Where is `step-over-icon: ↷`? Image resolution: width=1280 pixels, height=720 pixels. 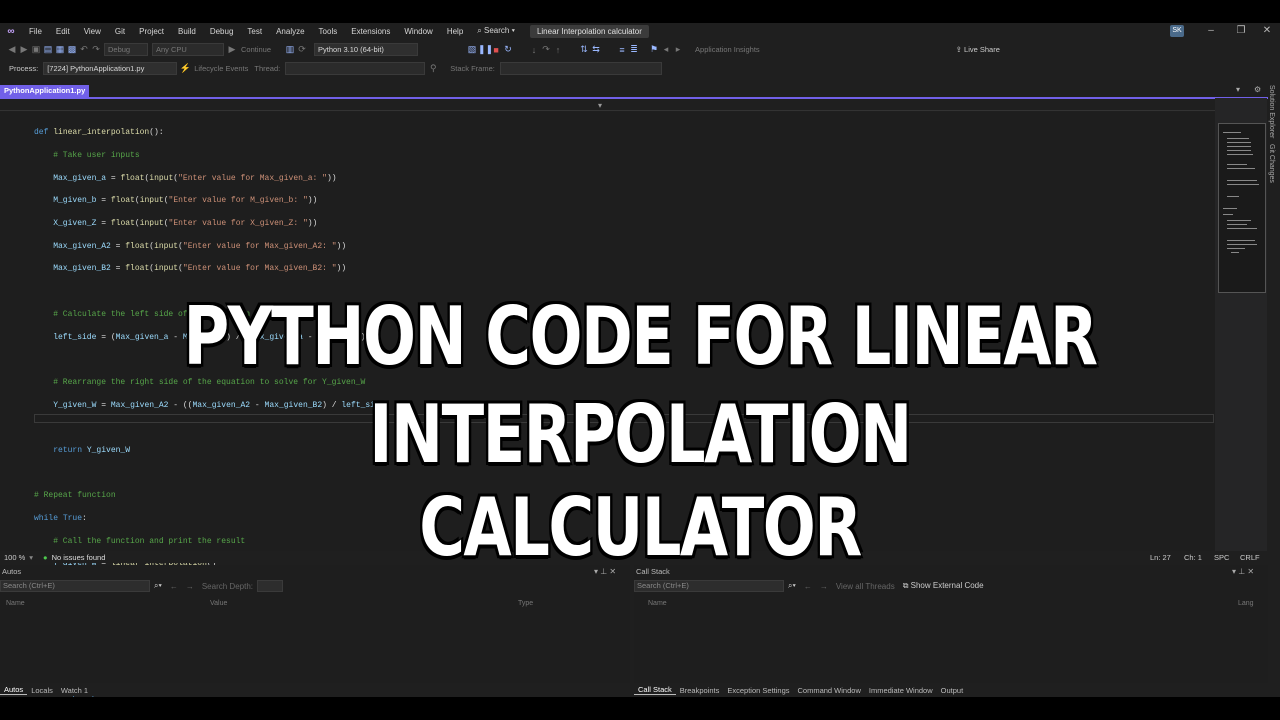
step-over-icon: ↷ is located at coordinates (546, 49).